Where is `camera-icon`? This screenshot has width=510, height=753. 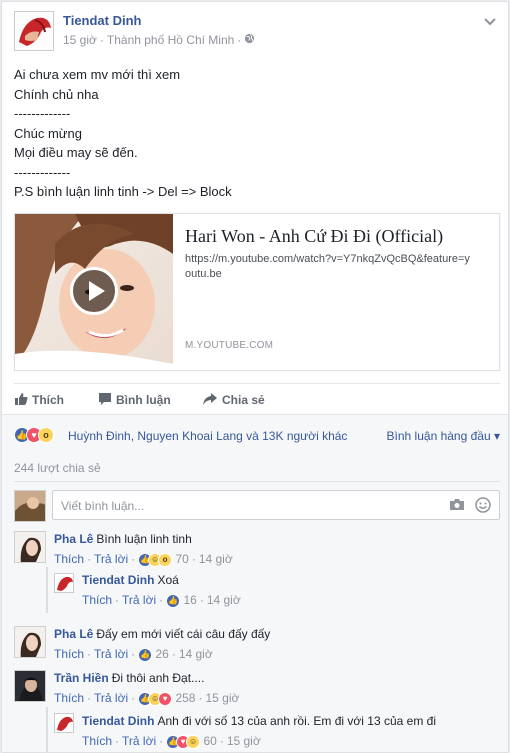
camera-icon is located at coordinates (457, 506).